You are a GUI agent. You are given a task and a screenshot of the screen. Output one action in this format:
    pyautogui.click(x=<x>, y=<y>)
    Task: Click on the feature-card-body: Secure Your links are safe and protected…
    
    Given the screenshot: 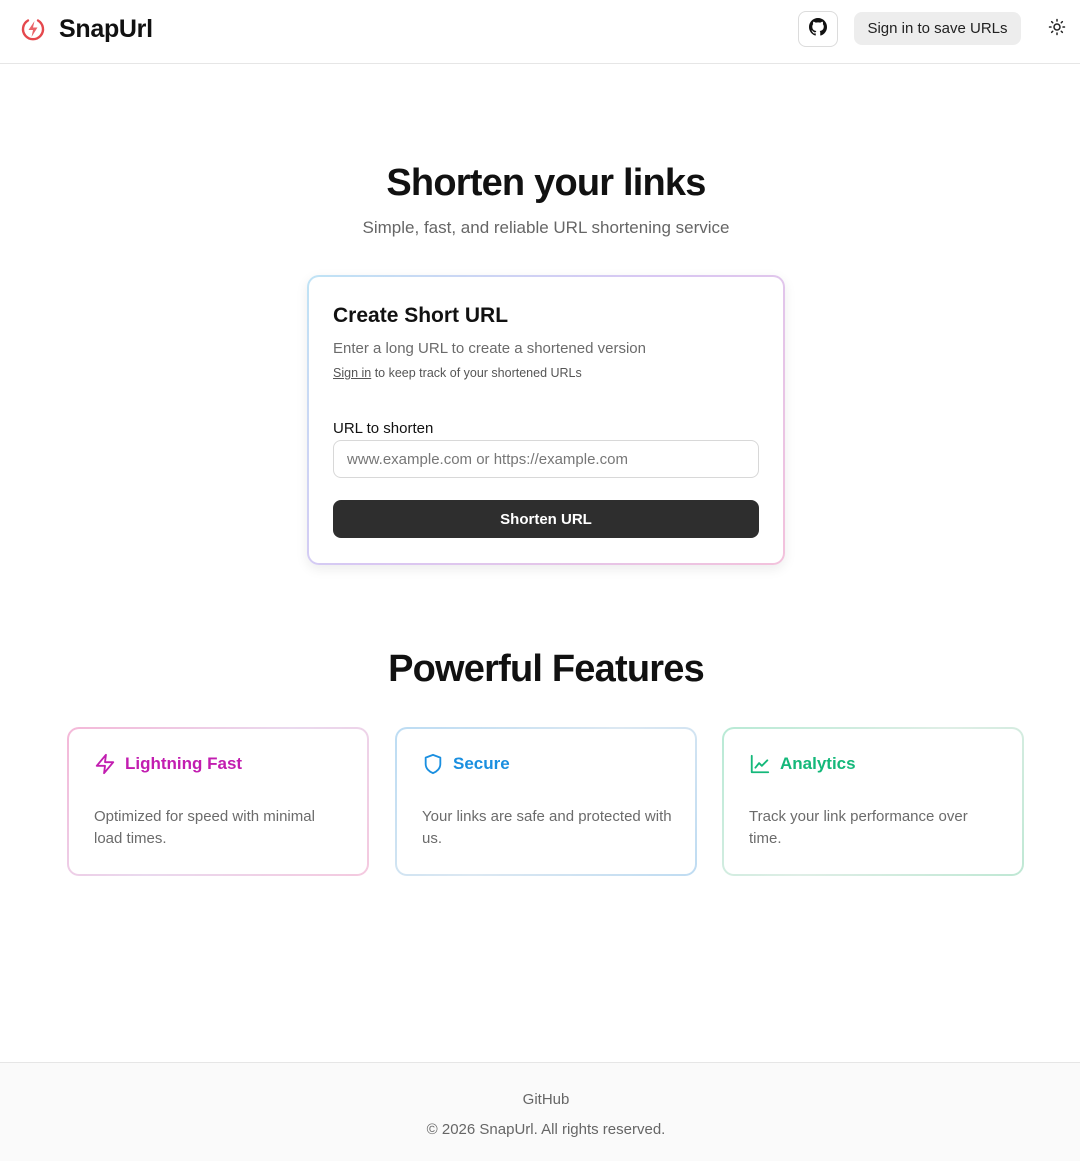 What is the action you would take?
    pyautogui.click(x=546, y=801)
    